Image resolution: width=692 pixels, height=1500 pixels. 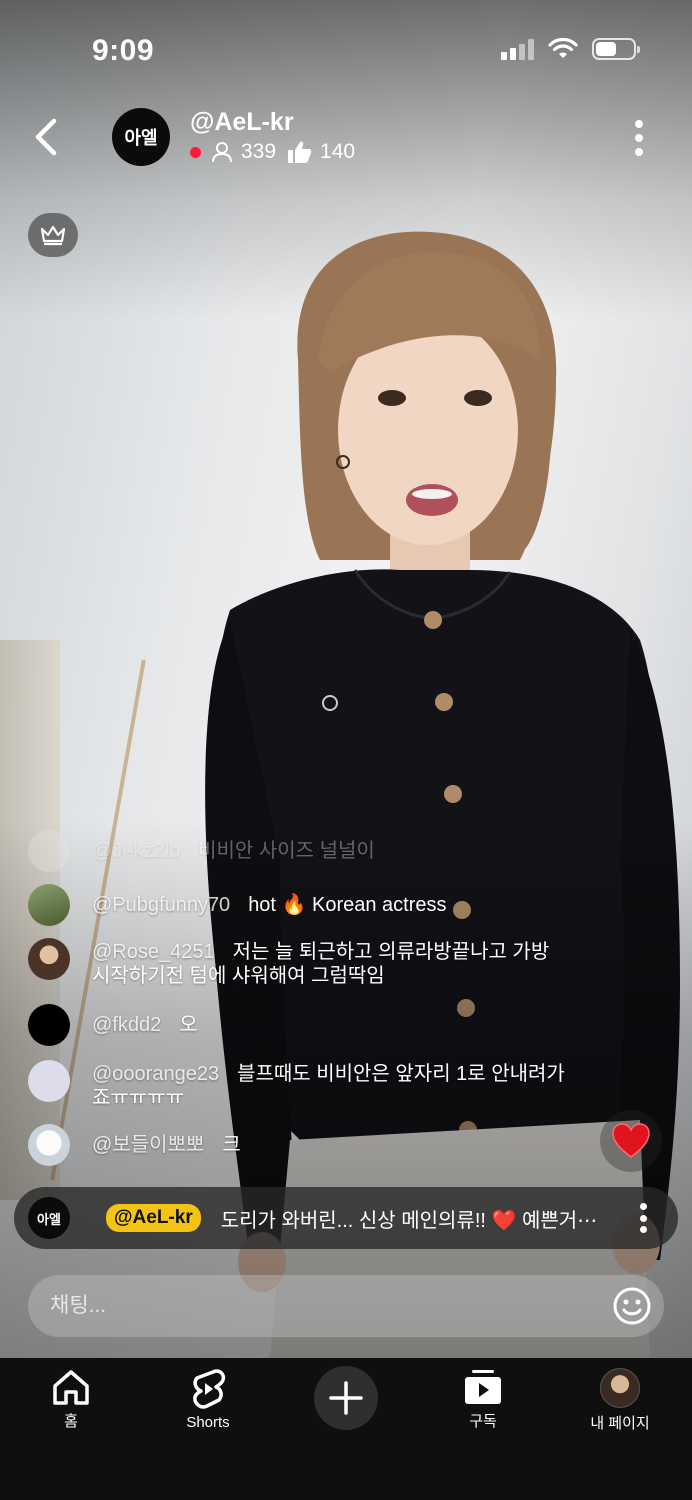 I want to click on create-button, so click(x=346, y=1398).